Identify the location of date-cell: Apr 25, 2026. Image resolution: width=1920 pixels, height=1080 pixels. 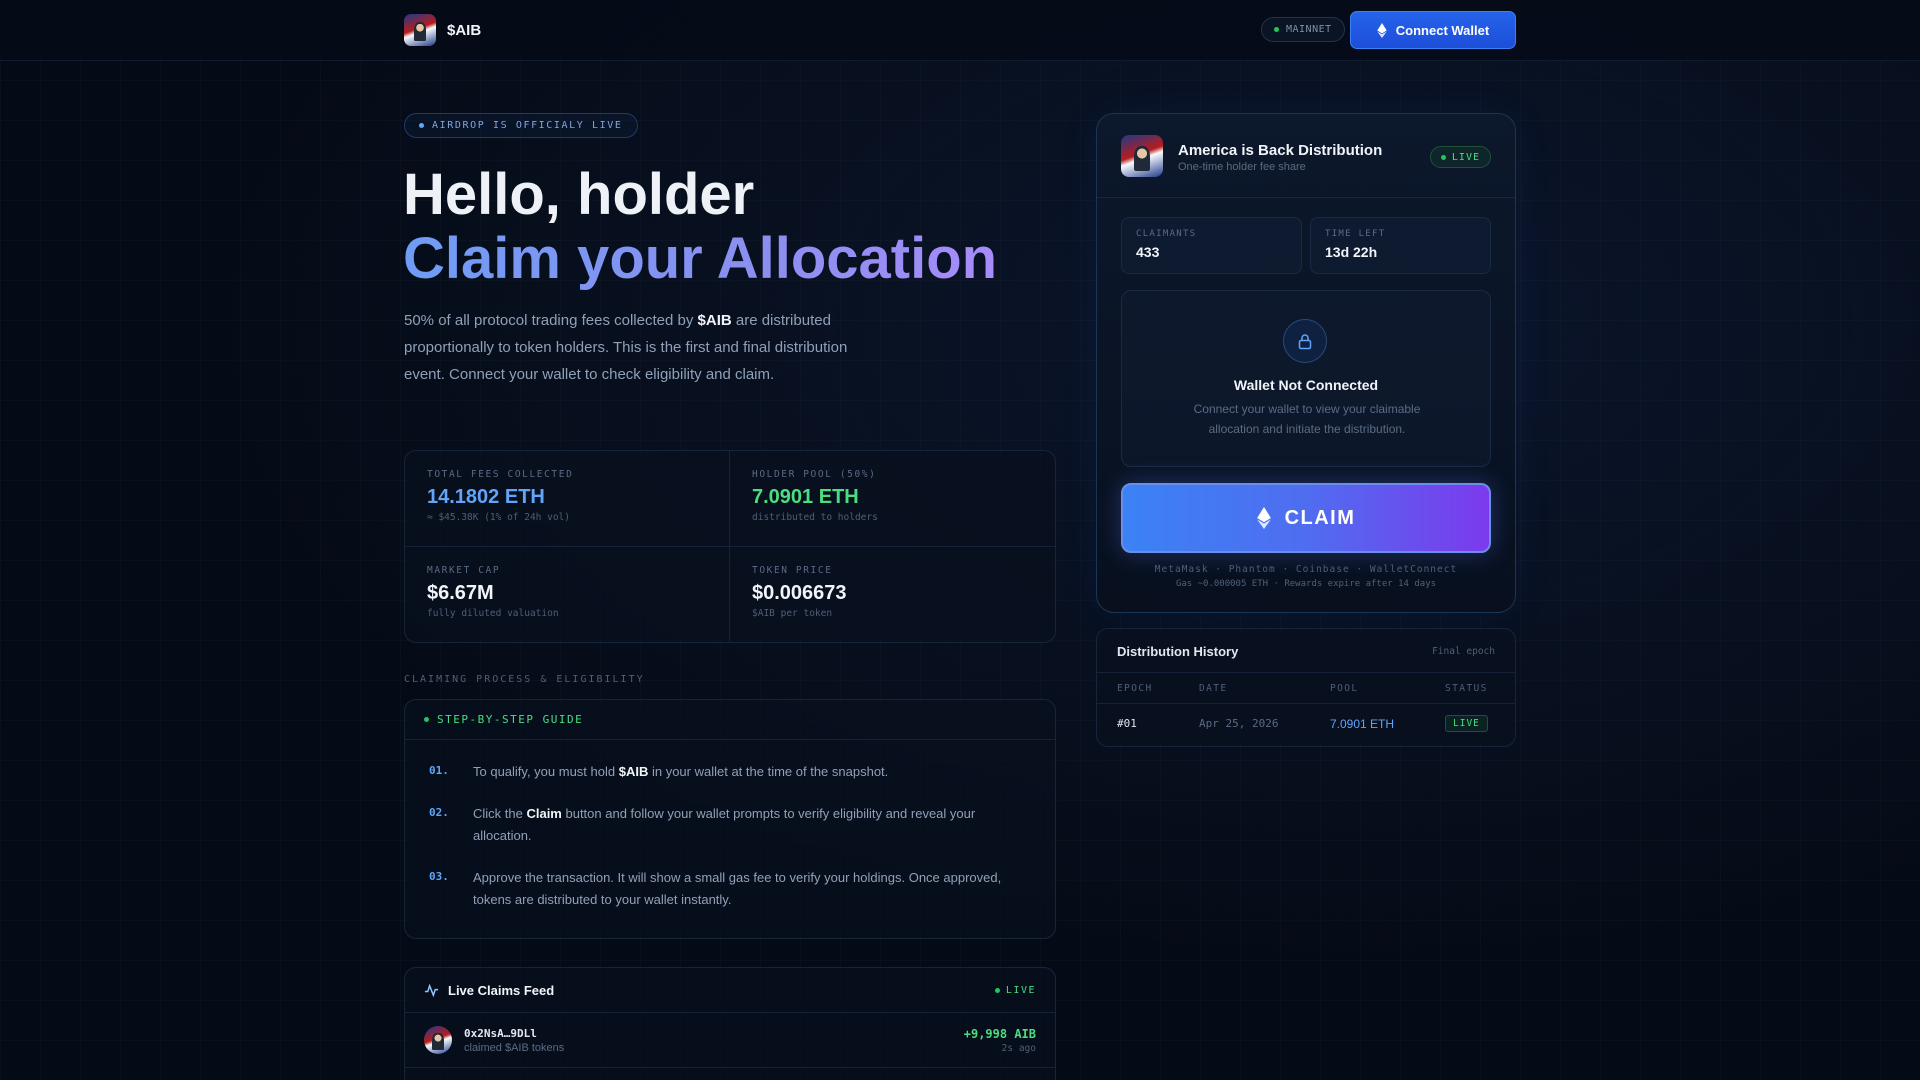
(1239, 723).